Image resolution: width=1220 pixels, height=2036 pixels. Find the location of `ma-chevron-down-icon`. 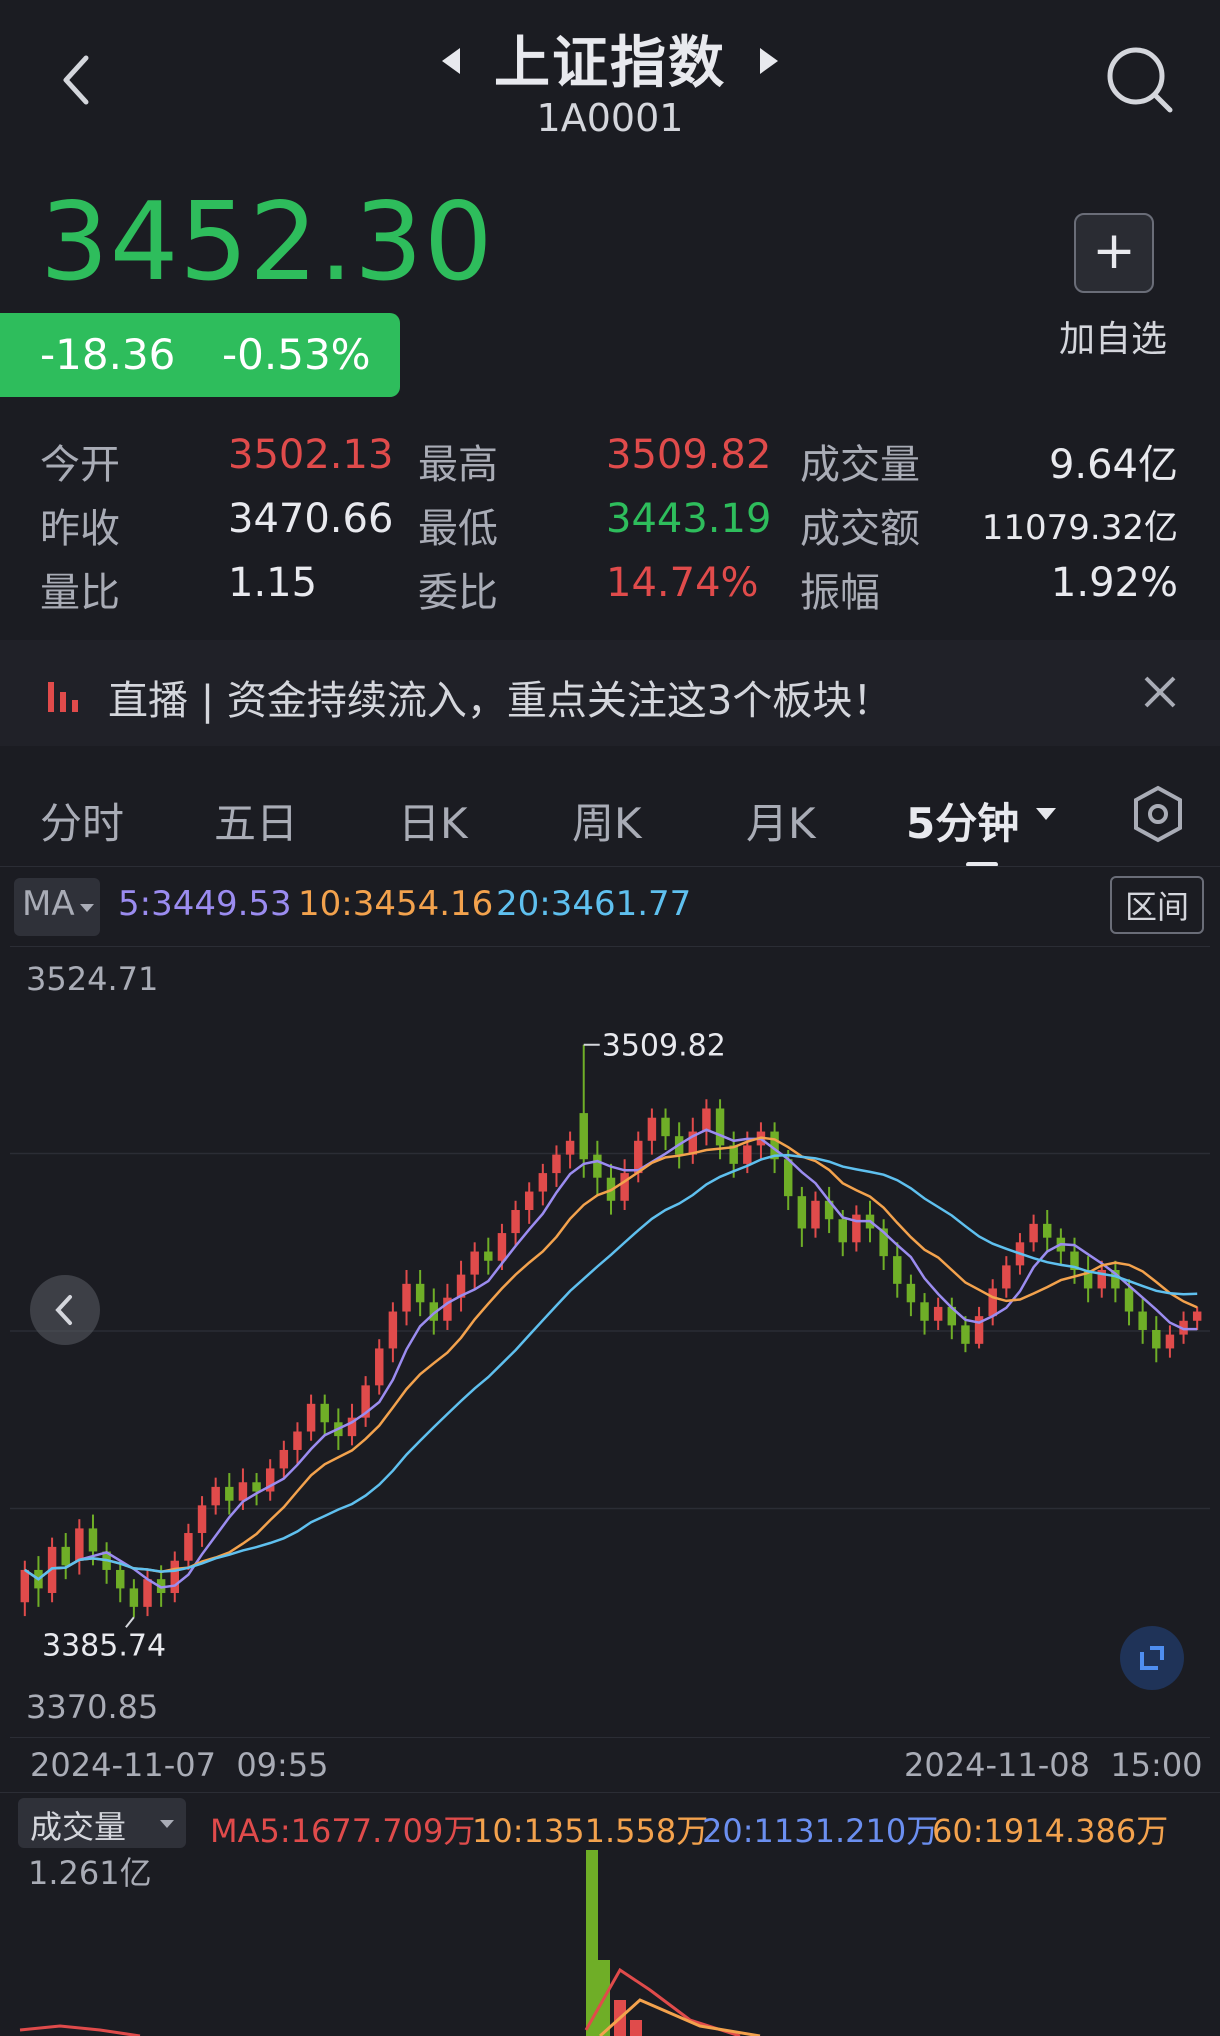

ma-chevron-down-icon is located at coordinates (87, 908).